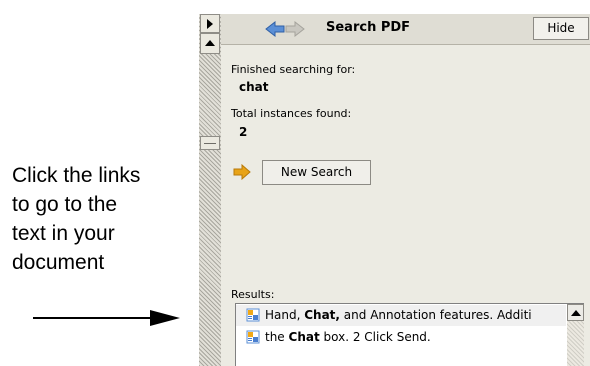 Image resolution: width=590 pixels, height=366 pixels. Describe the element at coordinates (277, 337) in the screenshot. I see `result-text-pre: the` at that location.